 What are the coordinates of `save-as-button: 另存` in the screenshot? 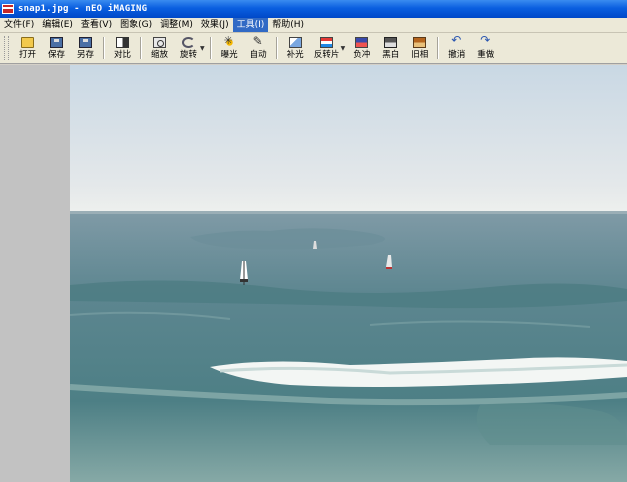 It's located at (85, 48).